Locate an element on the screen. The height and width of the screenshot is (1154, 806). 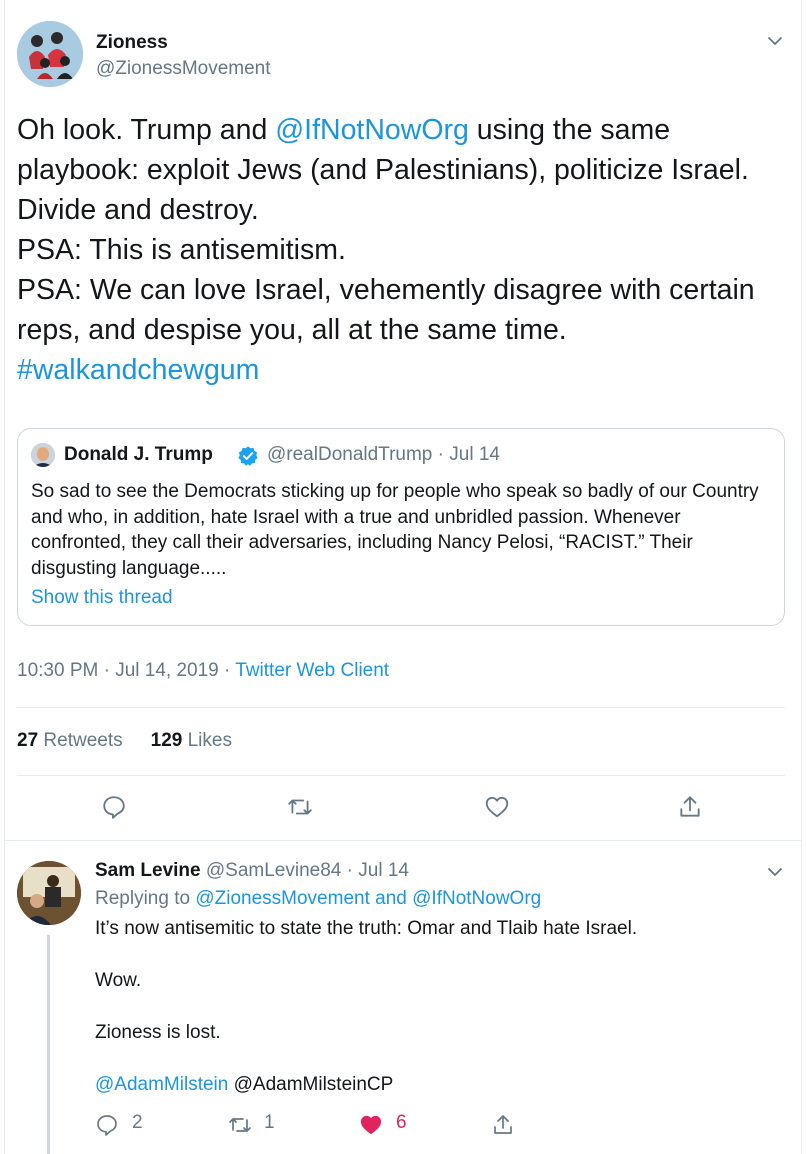
client-link: Twitter Web Client is located at coordinates (312, 670).